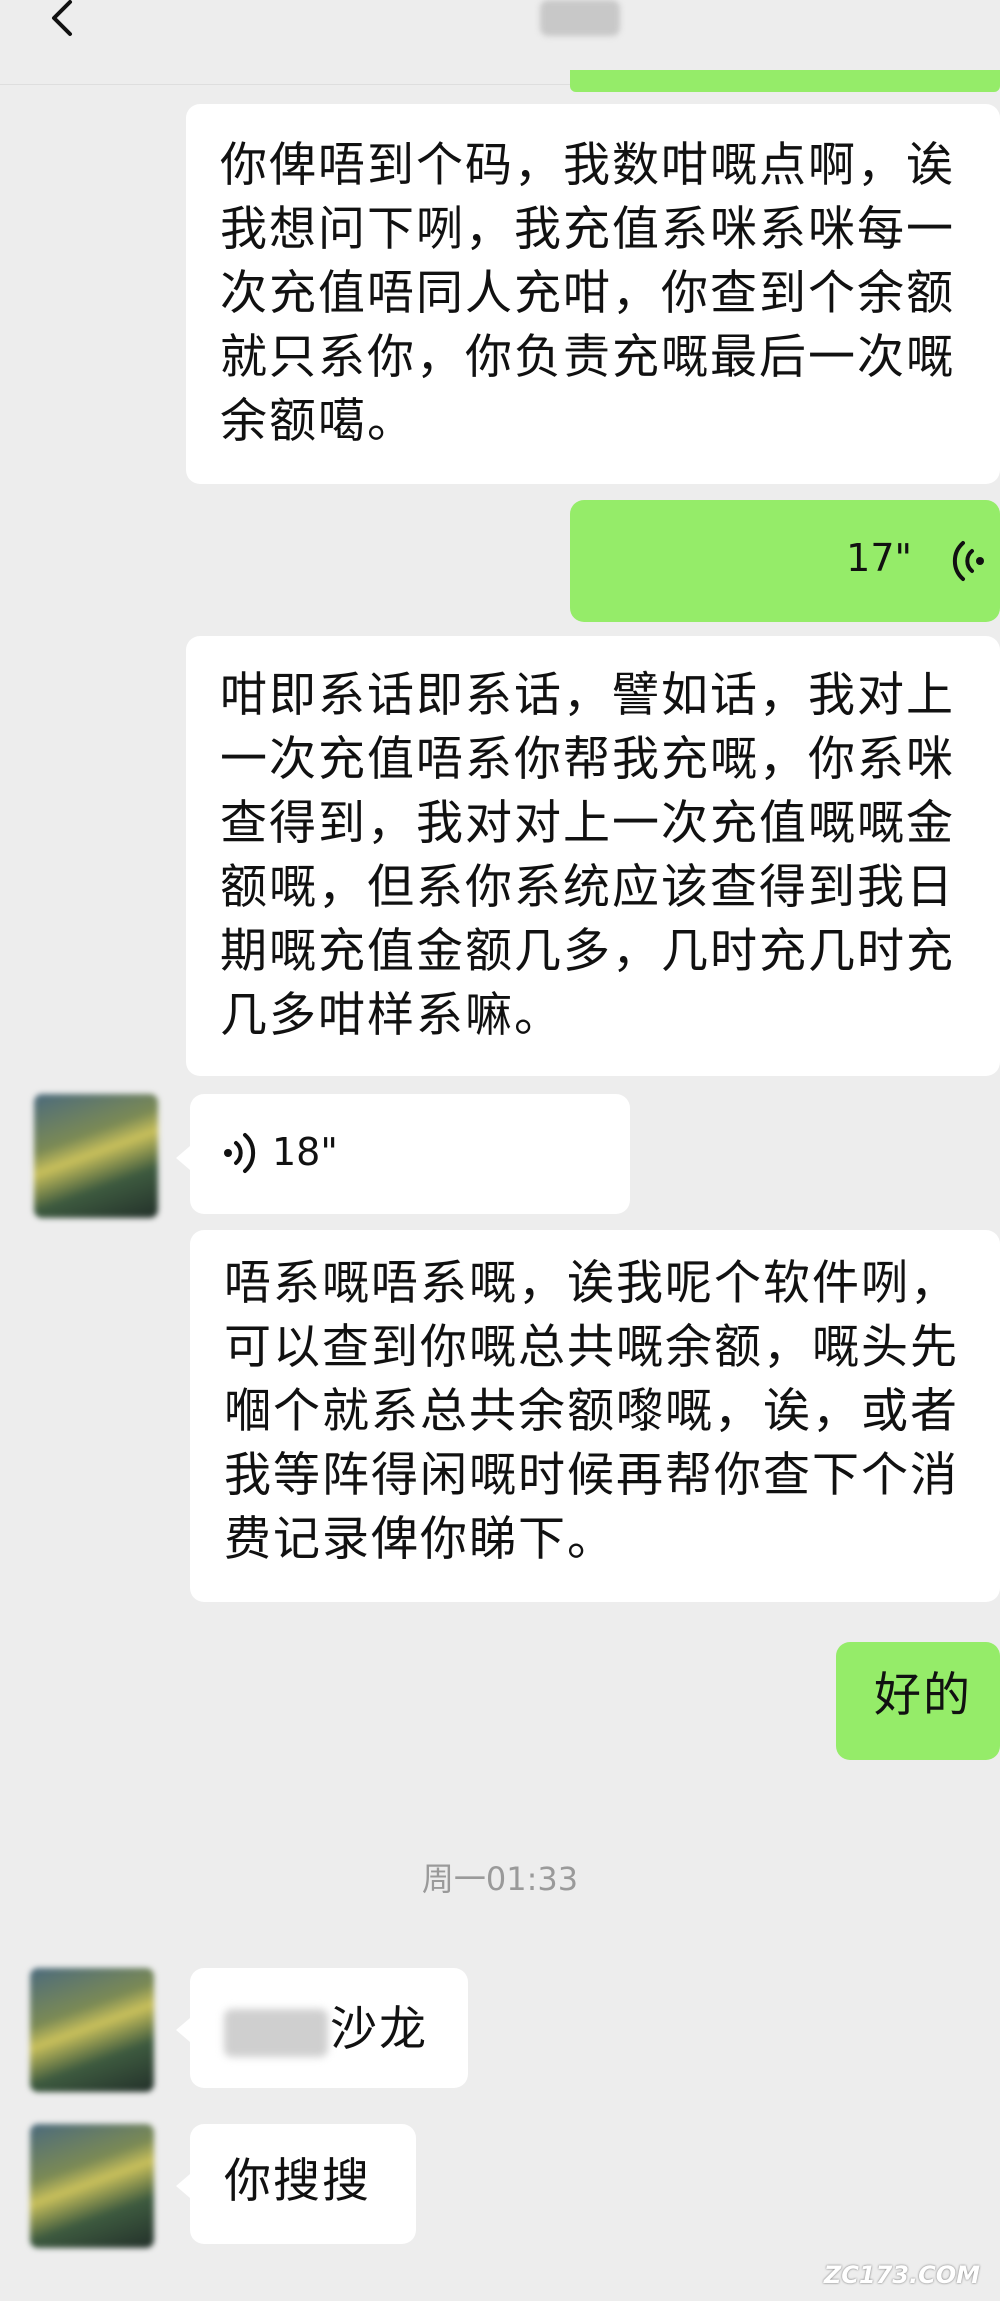 The height and width of the screenshot is (2301, 1000). I want to click on blurred-name, so click(276, 2032).